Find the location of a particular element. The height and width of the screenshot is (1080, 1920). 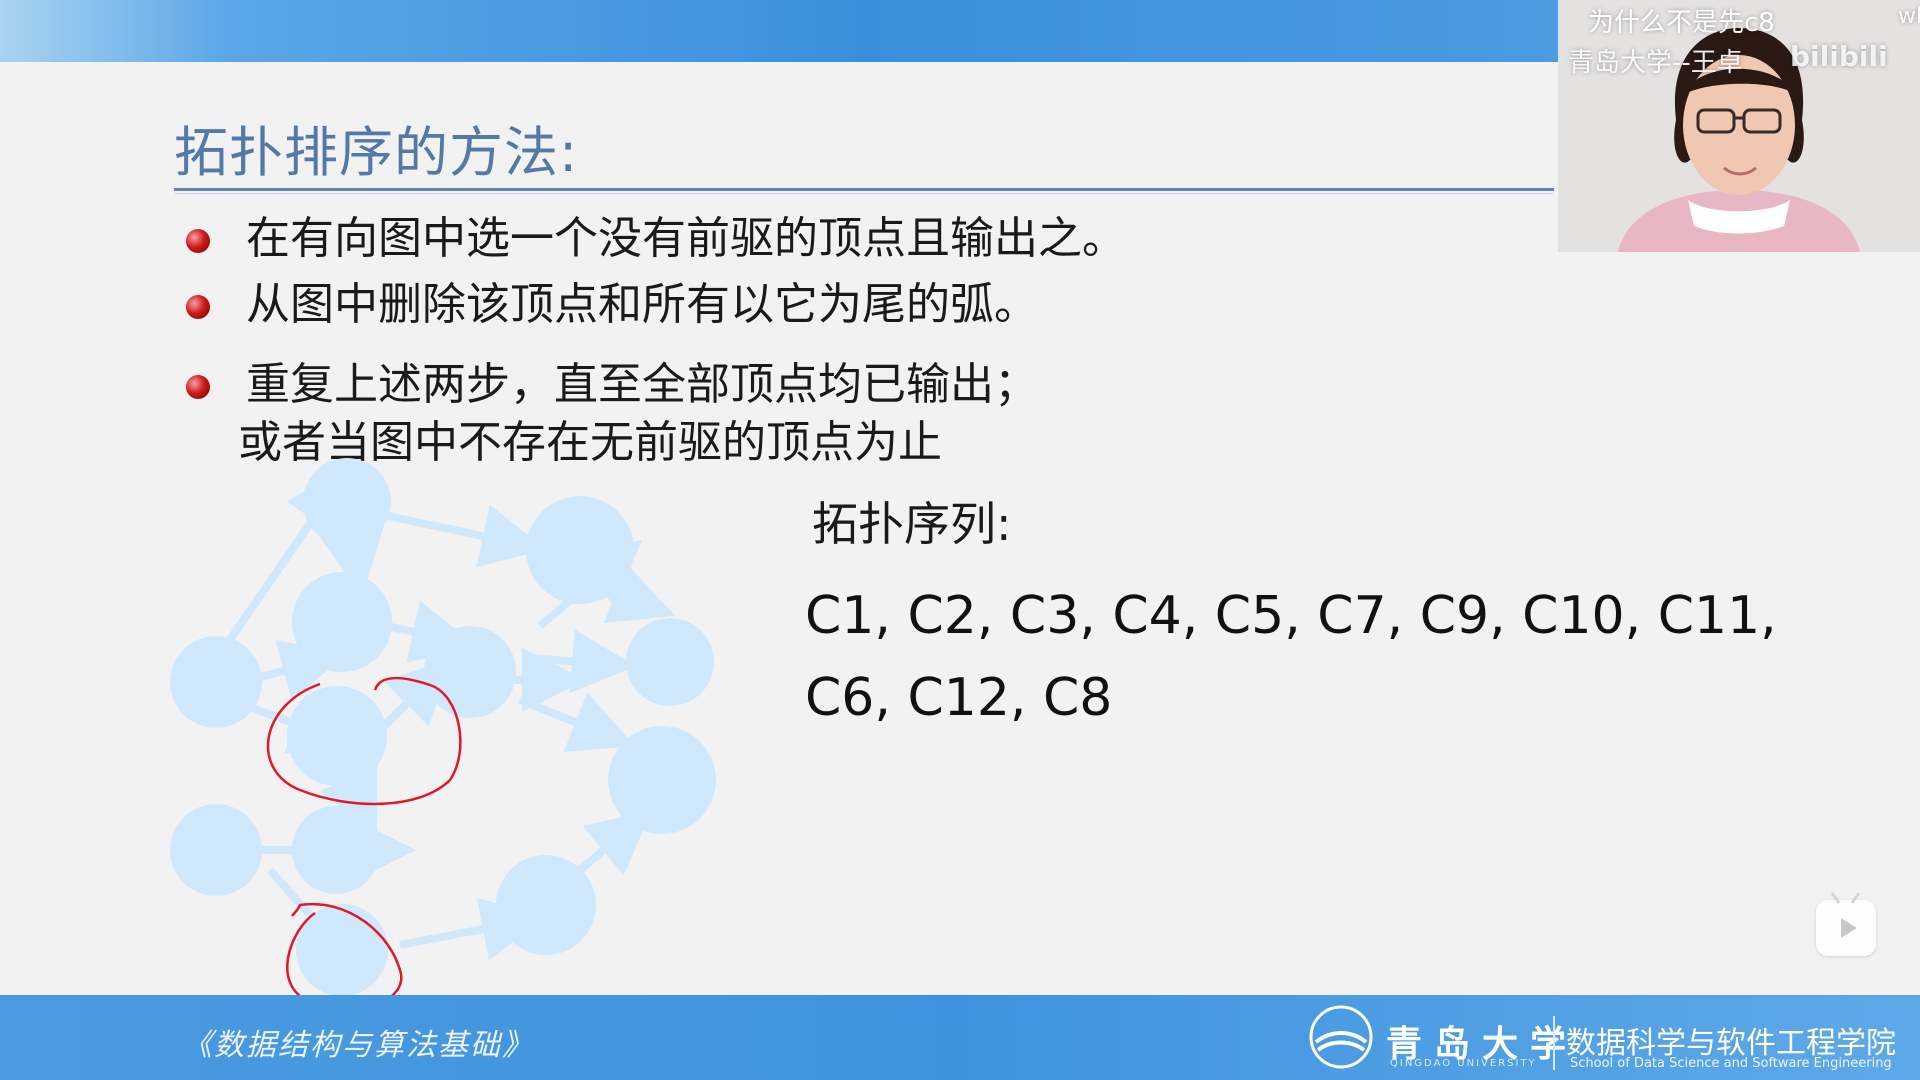

bullet-text: 从图中删除该顶点和所有以它为尾的弧。 is located at coordinates (642, 304).